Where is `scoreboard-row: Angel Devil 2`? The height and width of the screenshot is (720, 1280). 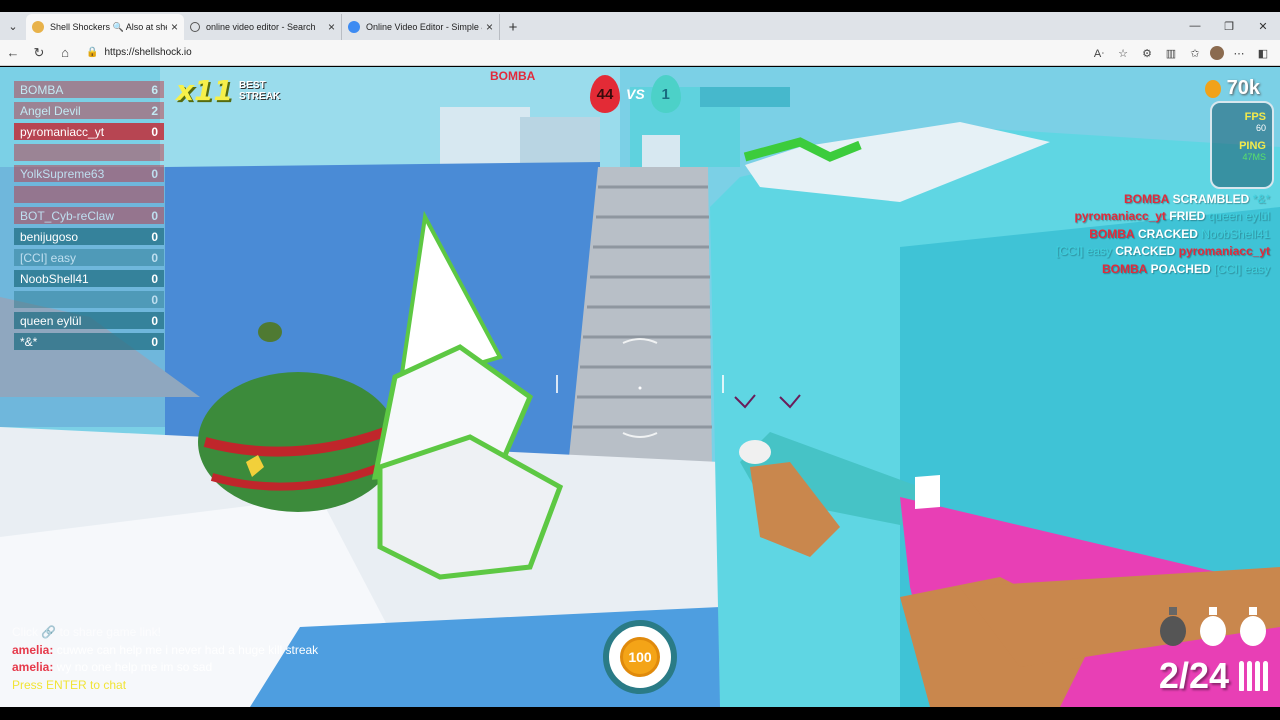 scoreboard-row: Angel Devil 2 is located at coordinates (89, 110).